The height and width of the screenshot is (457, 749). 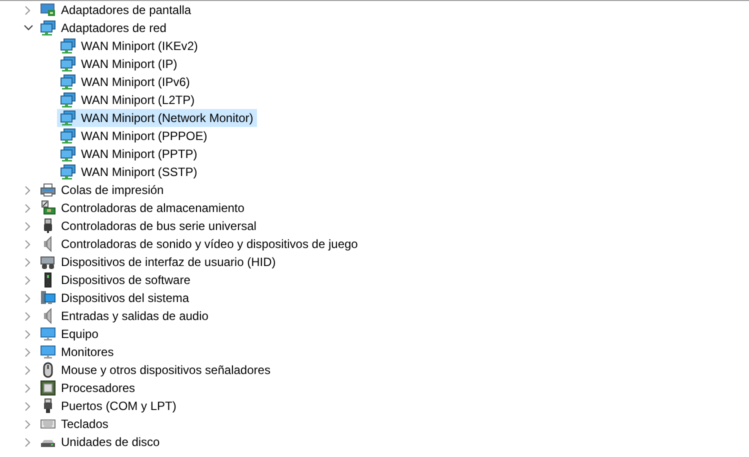 What do you see at coordinates (148, 226) in the screenshot?
I see `tree-item: Controladoras de bus serie universal` at bounding box center [148, 226].